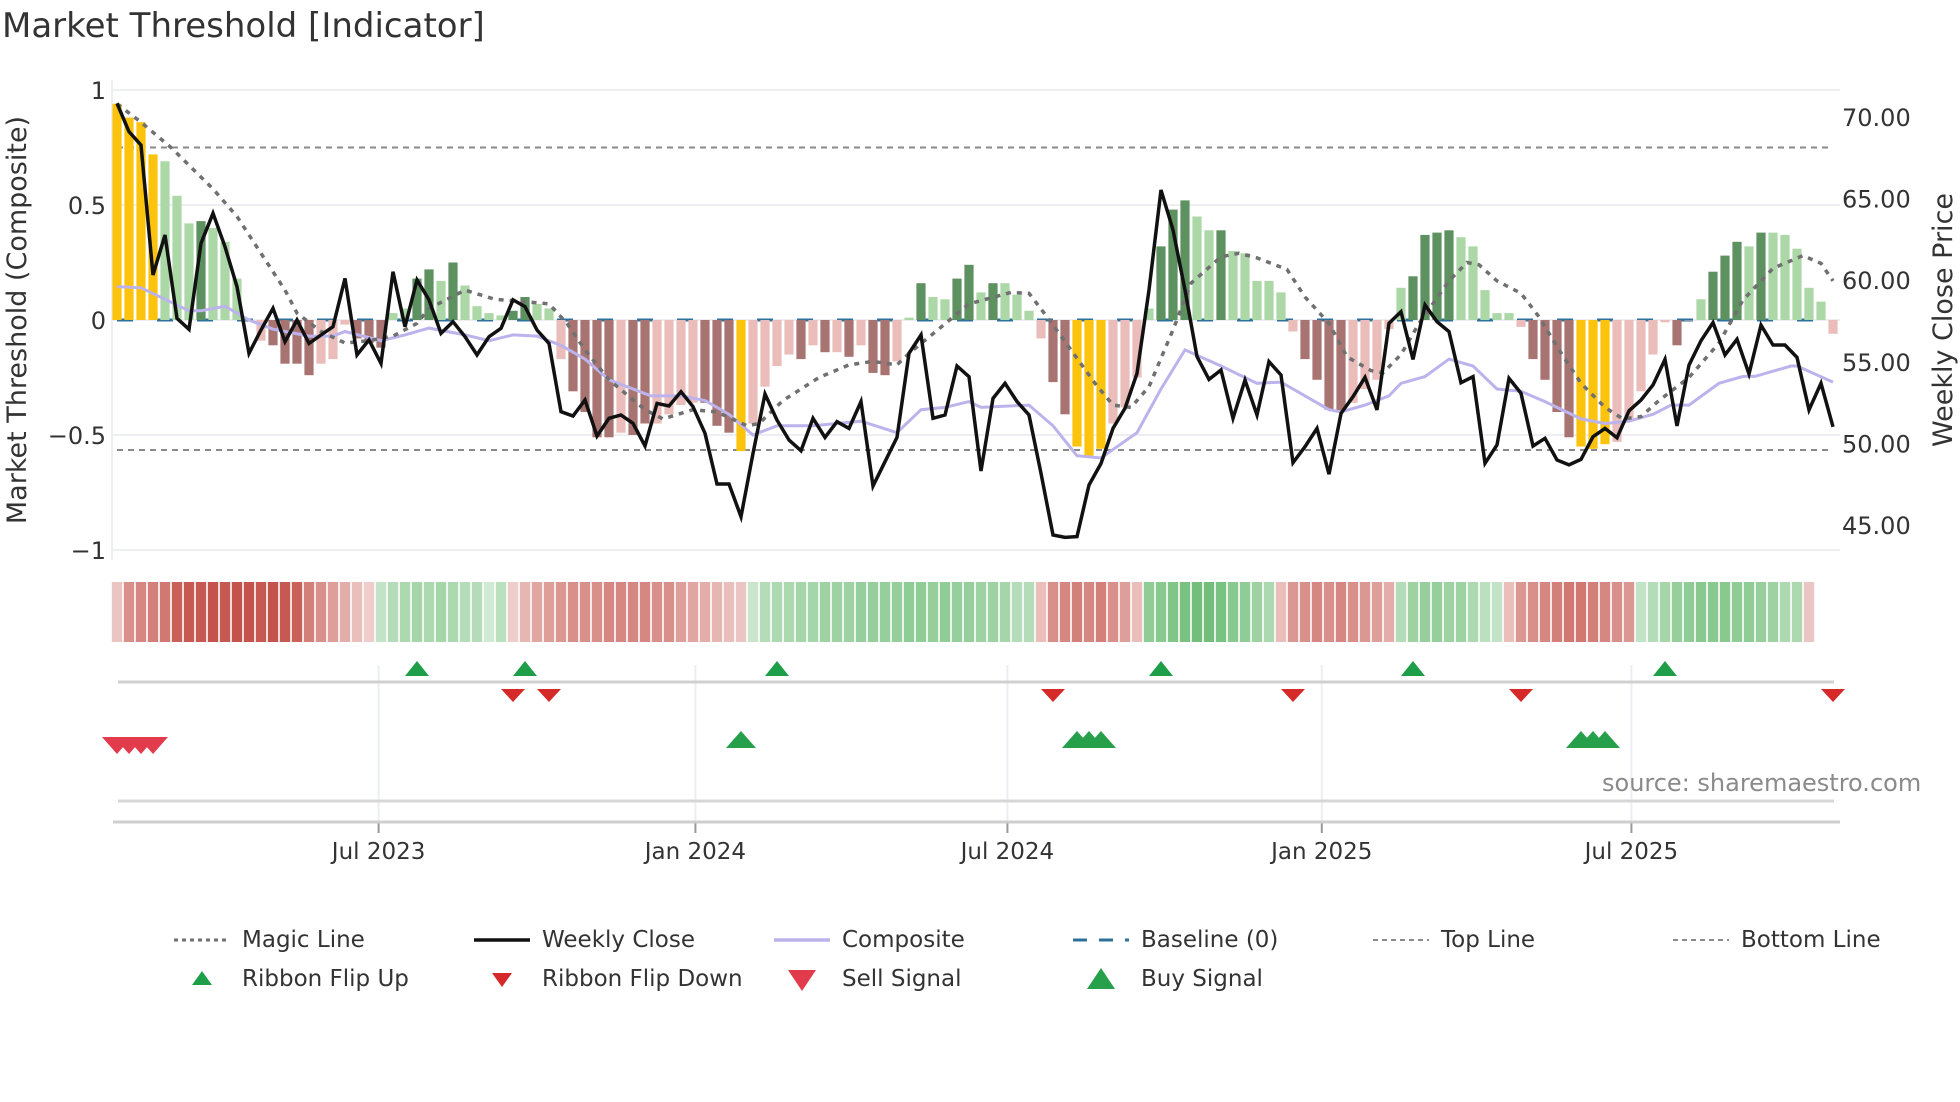 The image size is (1960, 1102). What do you see at coordinates (903, 940) in the screenshot?
I see `legend-label: Composite` at bounding box center [903, 940].